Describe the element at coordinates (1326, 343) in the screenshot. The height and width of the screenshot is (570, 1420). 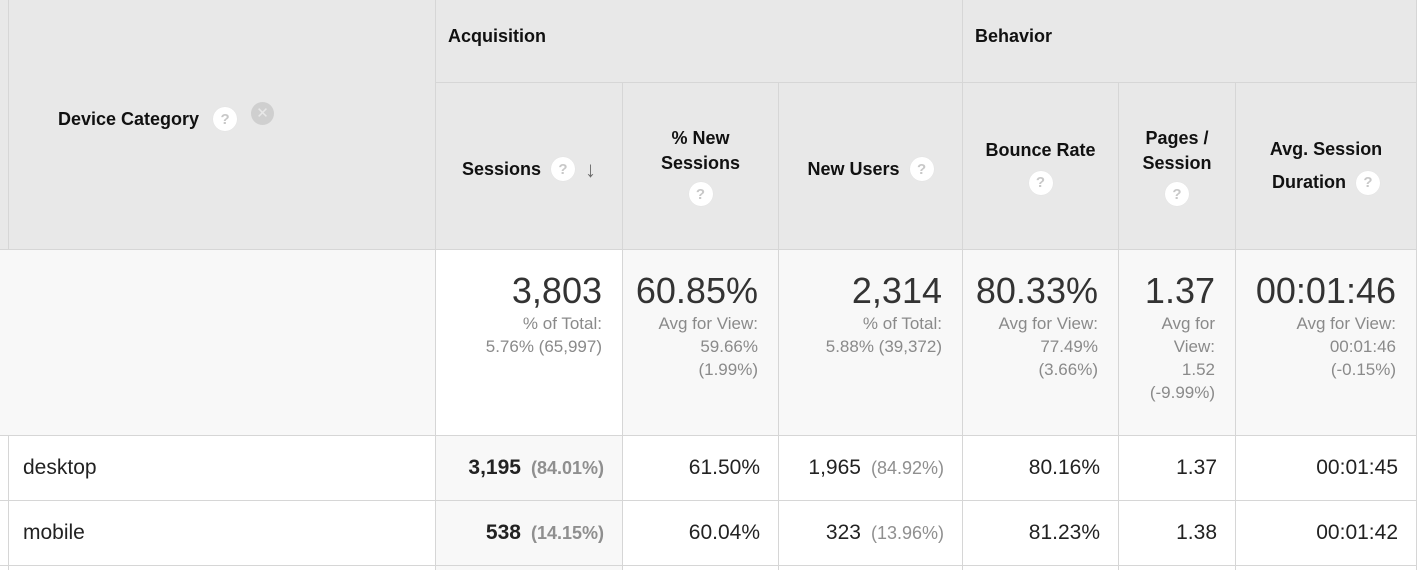
I see `total-avg-session-duration: 00:01:46 Avg for View: 00:01:46 (-0.15%)` at that location.